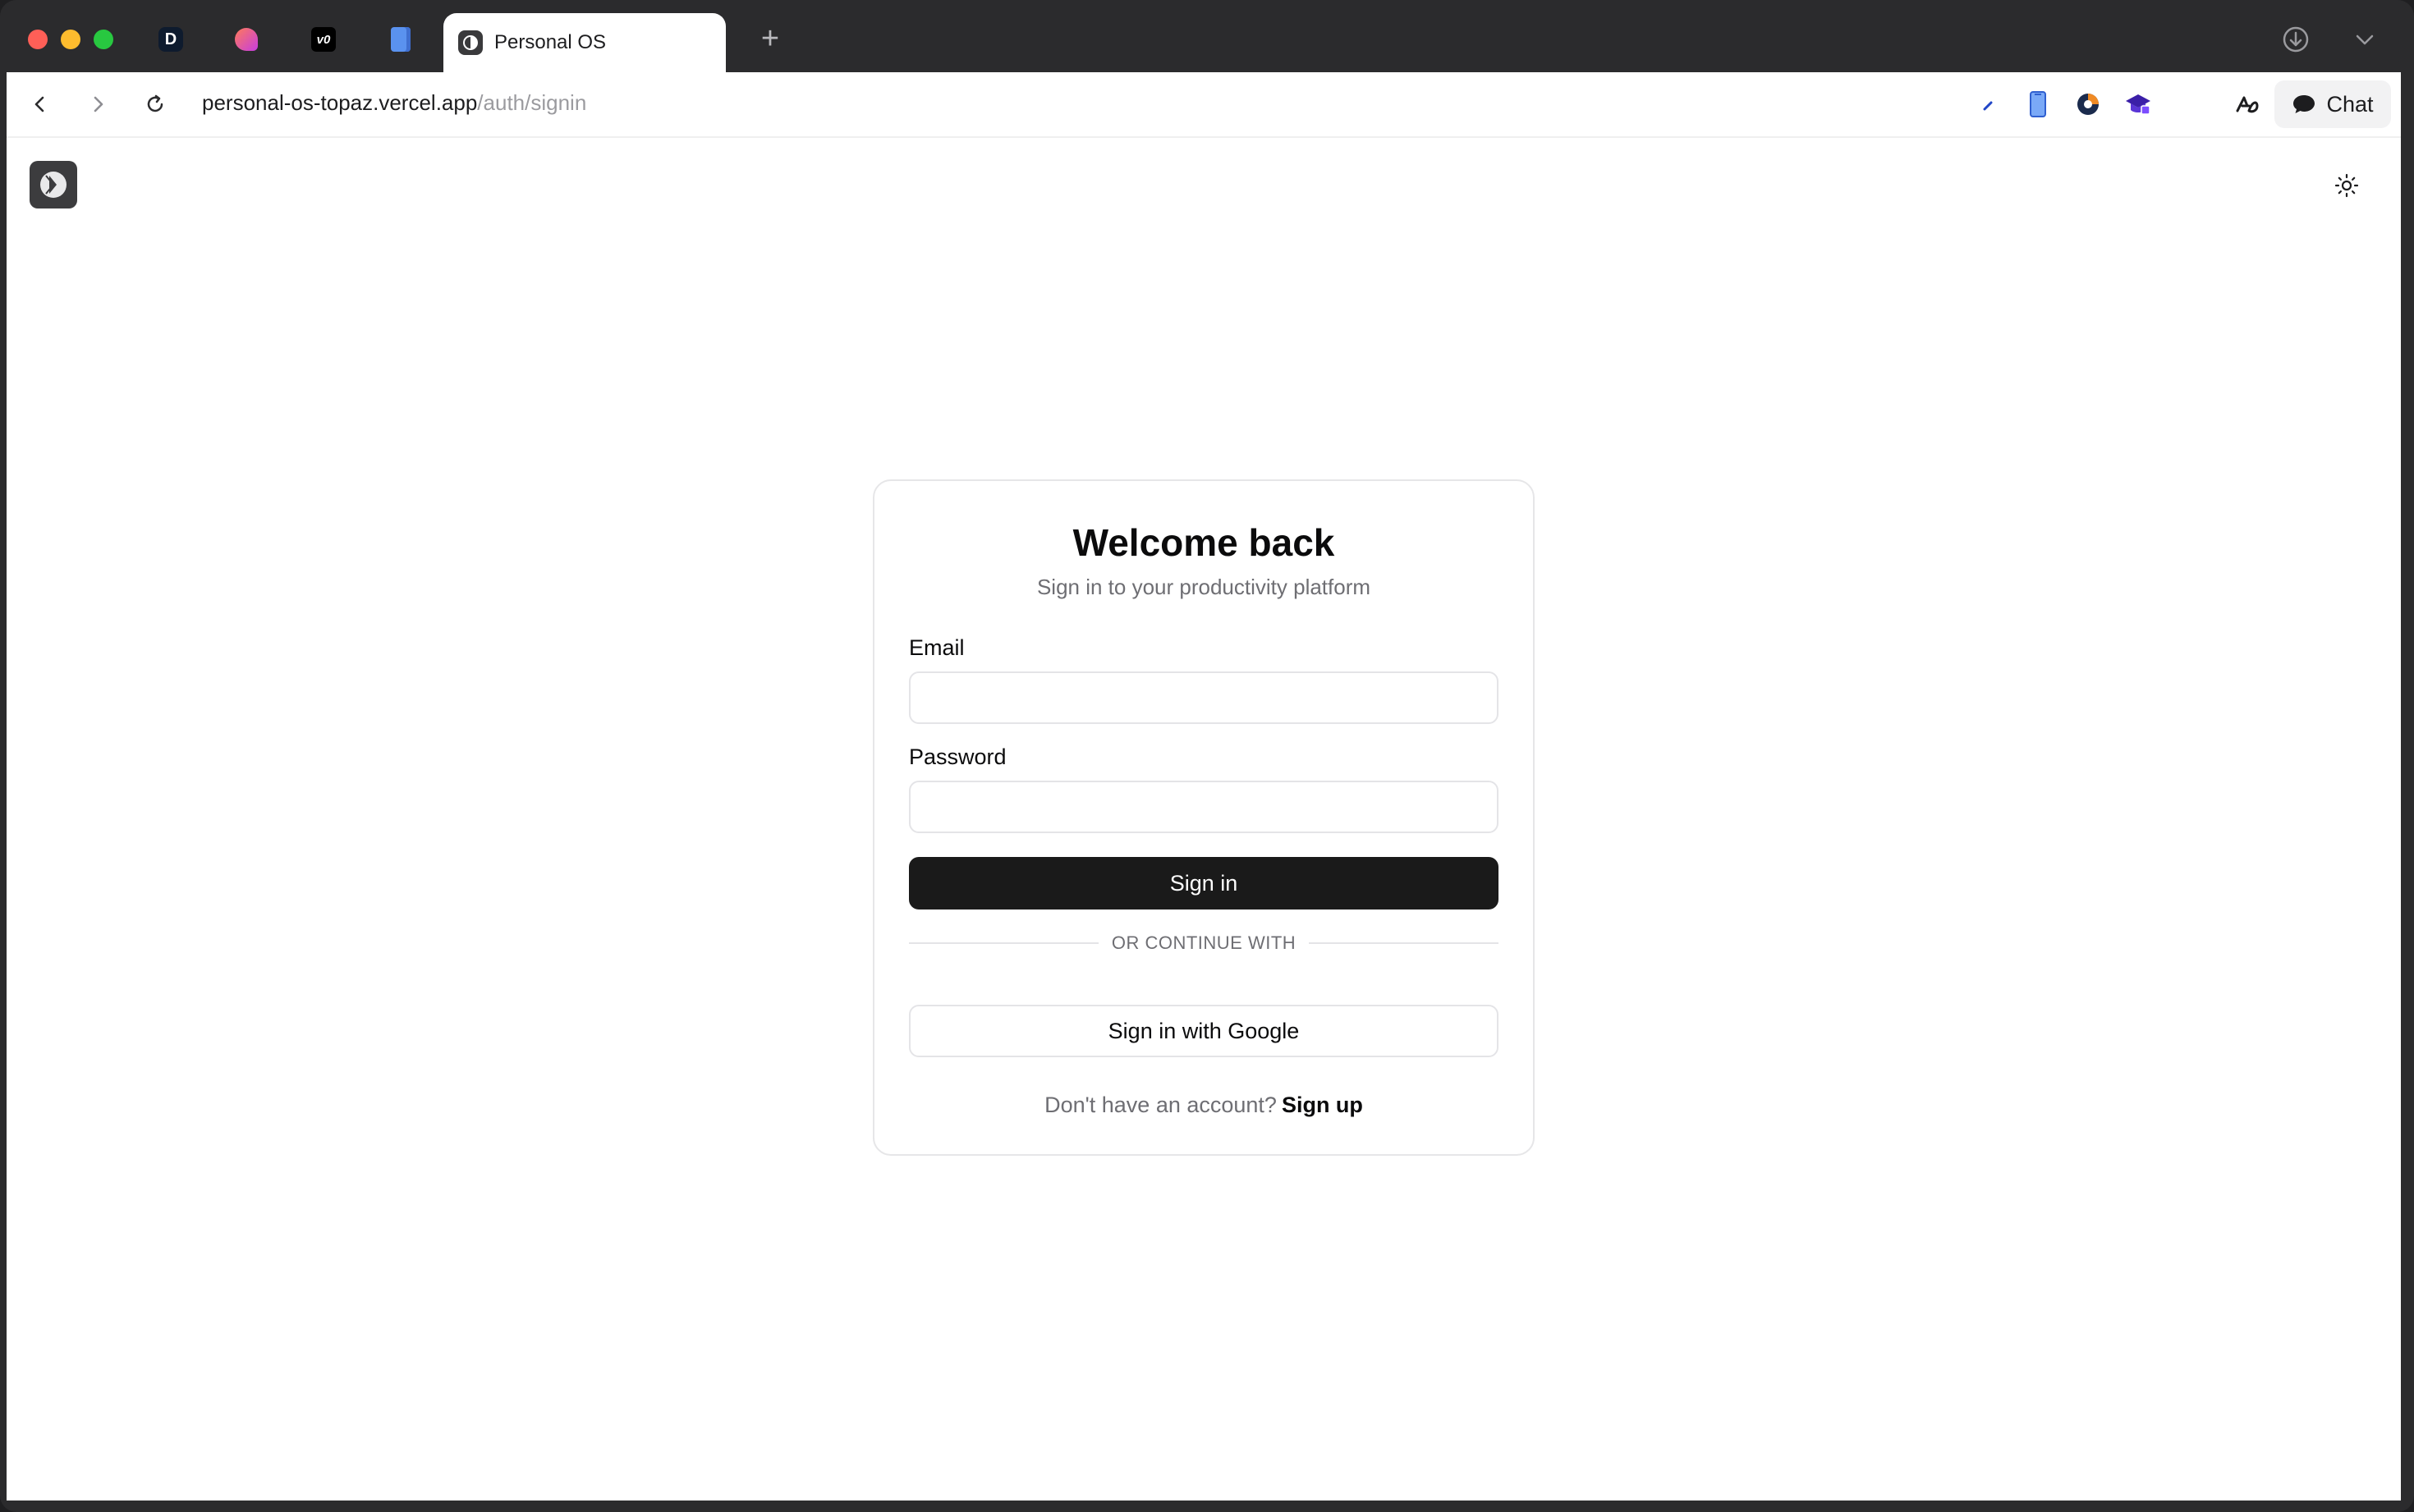 The width and height of the screenshot is (2414, 1512). I want to click on back-button, so click(40, 104).